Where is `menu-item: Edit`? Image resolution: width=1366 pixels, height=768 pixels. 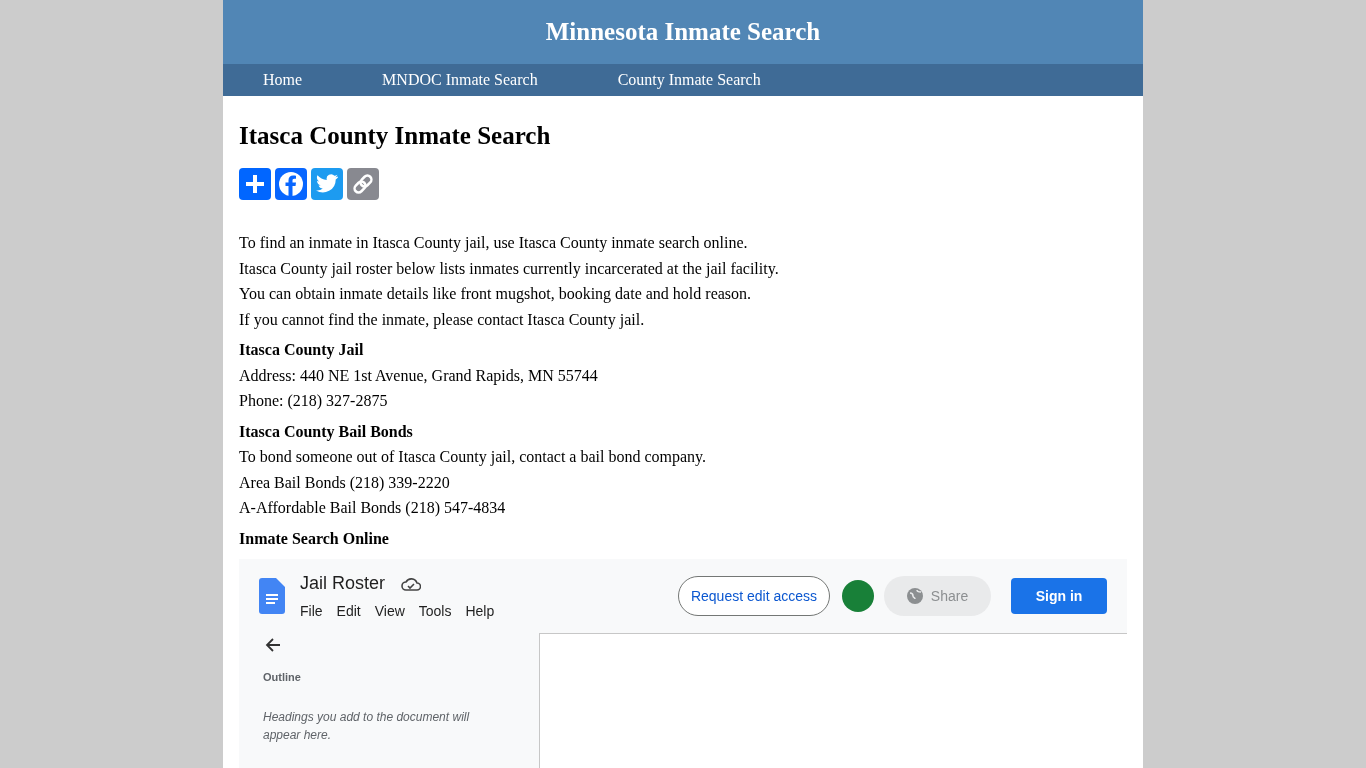 menu-item: Edit is located at coordinates (348, 611).